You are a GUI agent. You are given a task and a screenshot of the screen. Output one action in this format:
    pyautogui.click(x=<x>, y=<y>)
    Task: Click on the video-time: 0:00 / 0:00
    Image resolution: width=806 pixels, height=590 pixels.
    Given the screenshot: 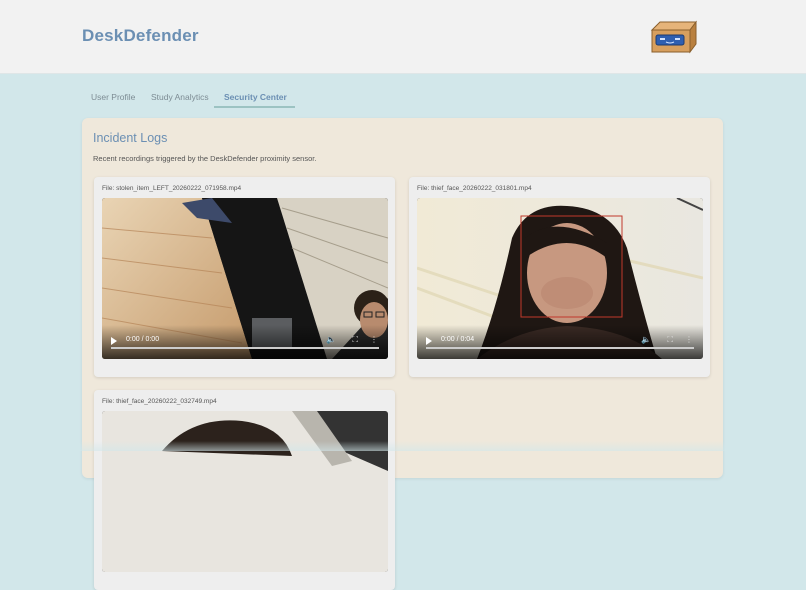 What is the action you would take?
    pyautogui.click(x=143, y=339)
    